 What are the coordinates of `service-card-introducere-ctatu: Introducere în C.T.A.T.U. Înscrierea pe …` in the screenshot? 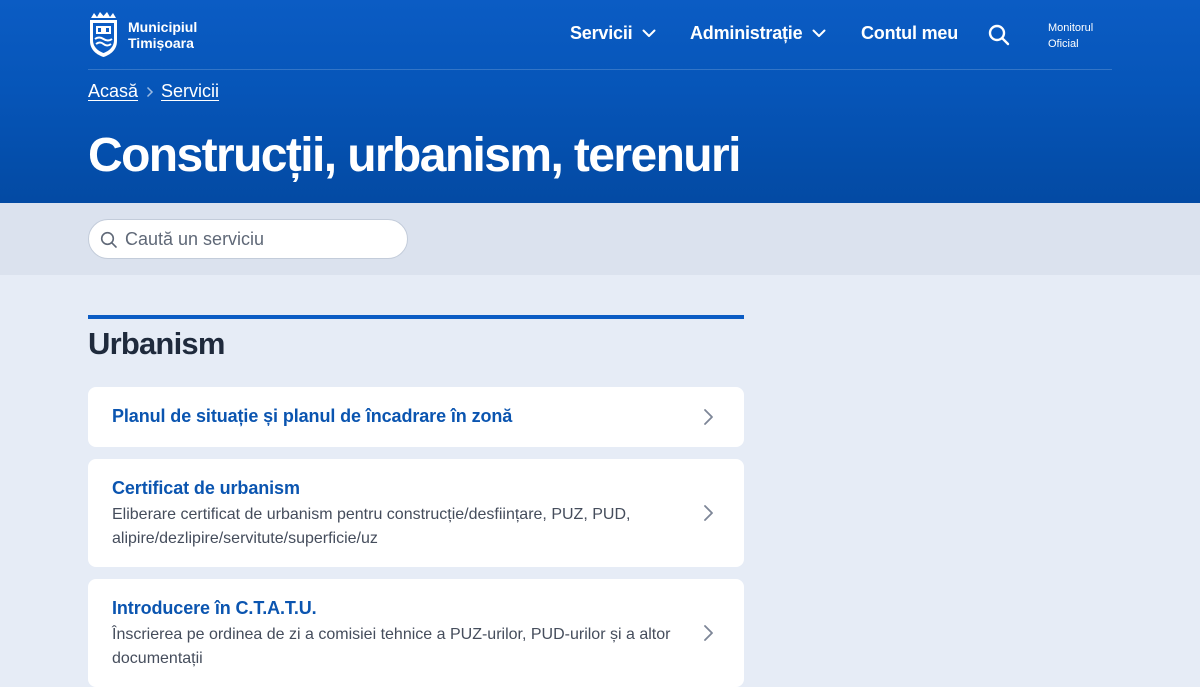 It's located at (416, 633).